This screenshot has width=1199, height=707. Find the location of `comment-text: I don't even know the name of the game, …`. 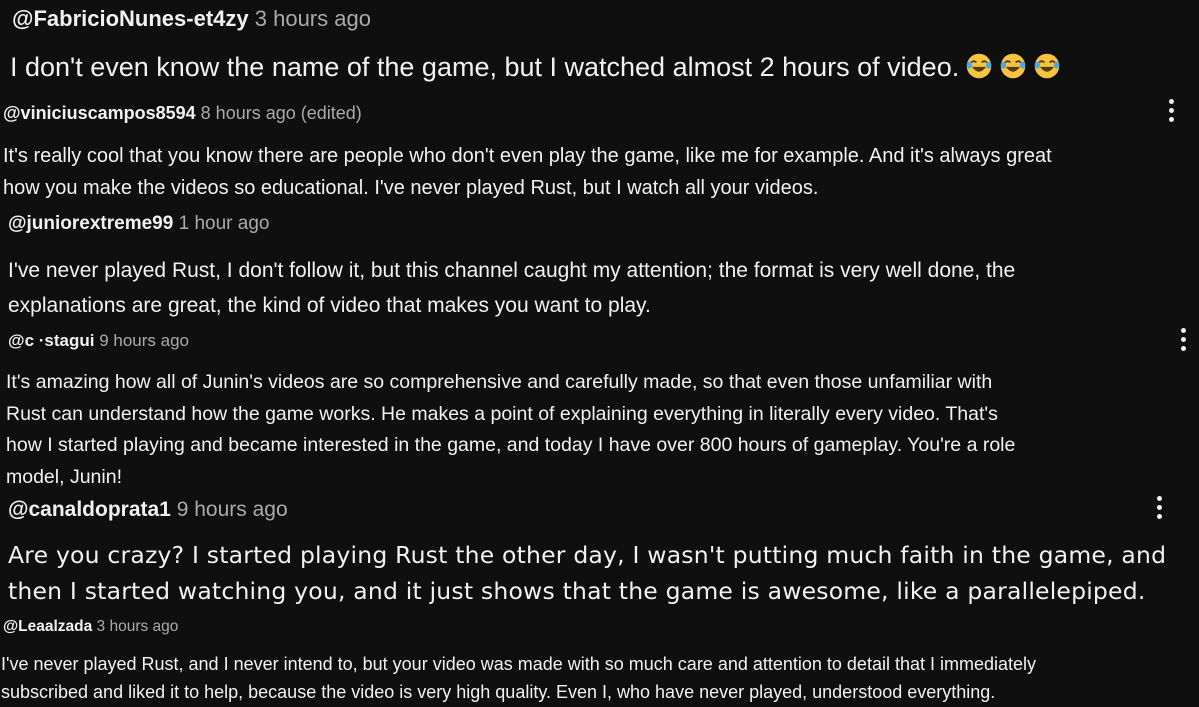

comment-text: I don't even know the name of the game, … is located at coordinates (535, 67).